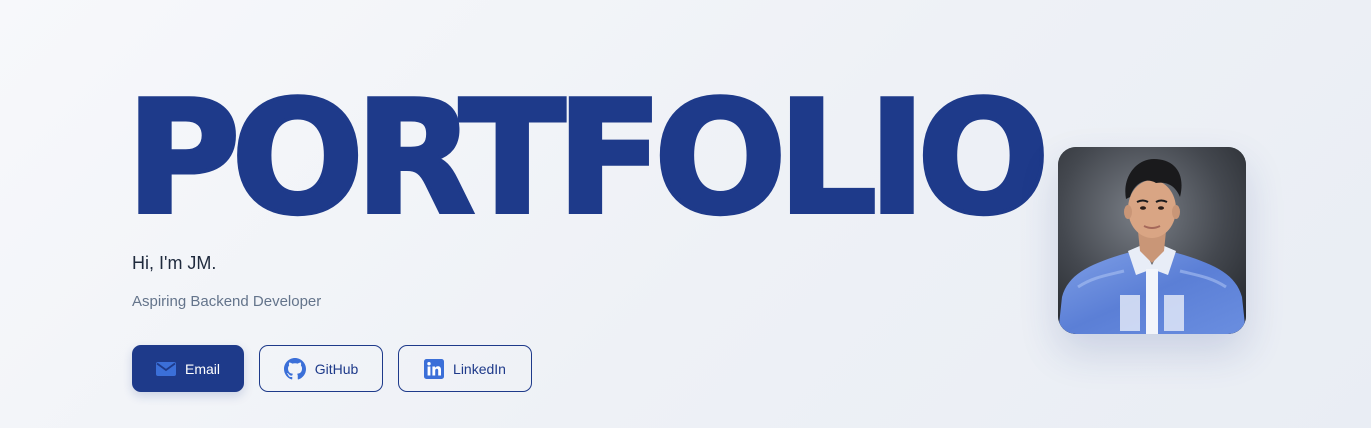 Image resolution: width=1371 pixels, height=428 pixels. I want to click on linkedin-button: LinkedIn, so click(465, 368).